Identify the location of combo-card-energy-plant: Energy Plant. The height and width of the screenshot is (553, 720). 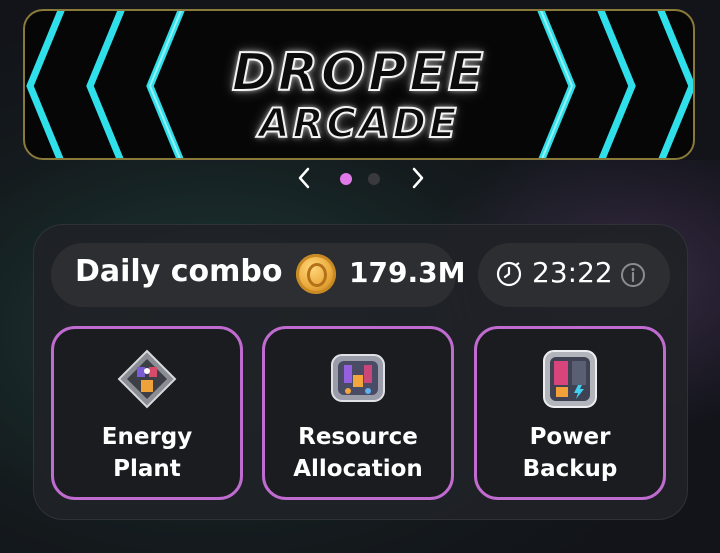
(147, 413).